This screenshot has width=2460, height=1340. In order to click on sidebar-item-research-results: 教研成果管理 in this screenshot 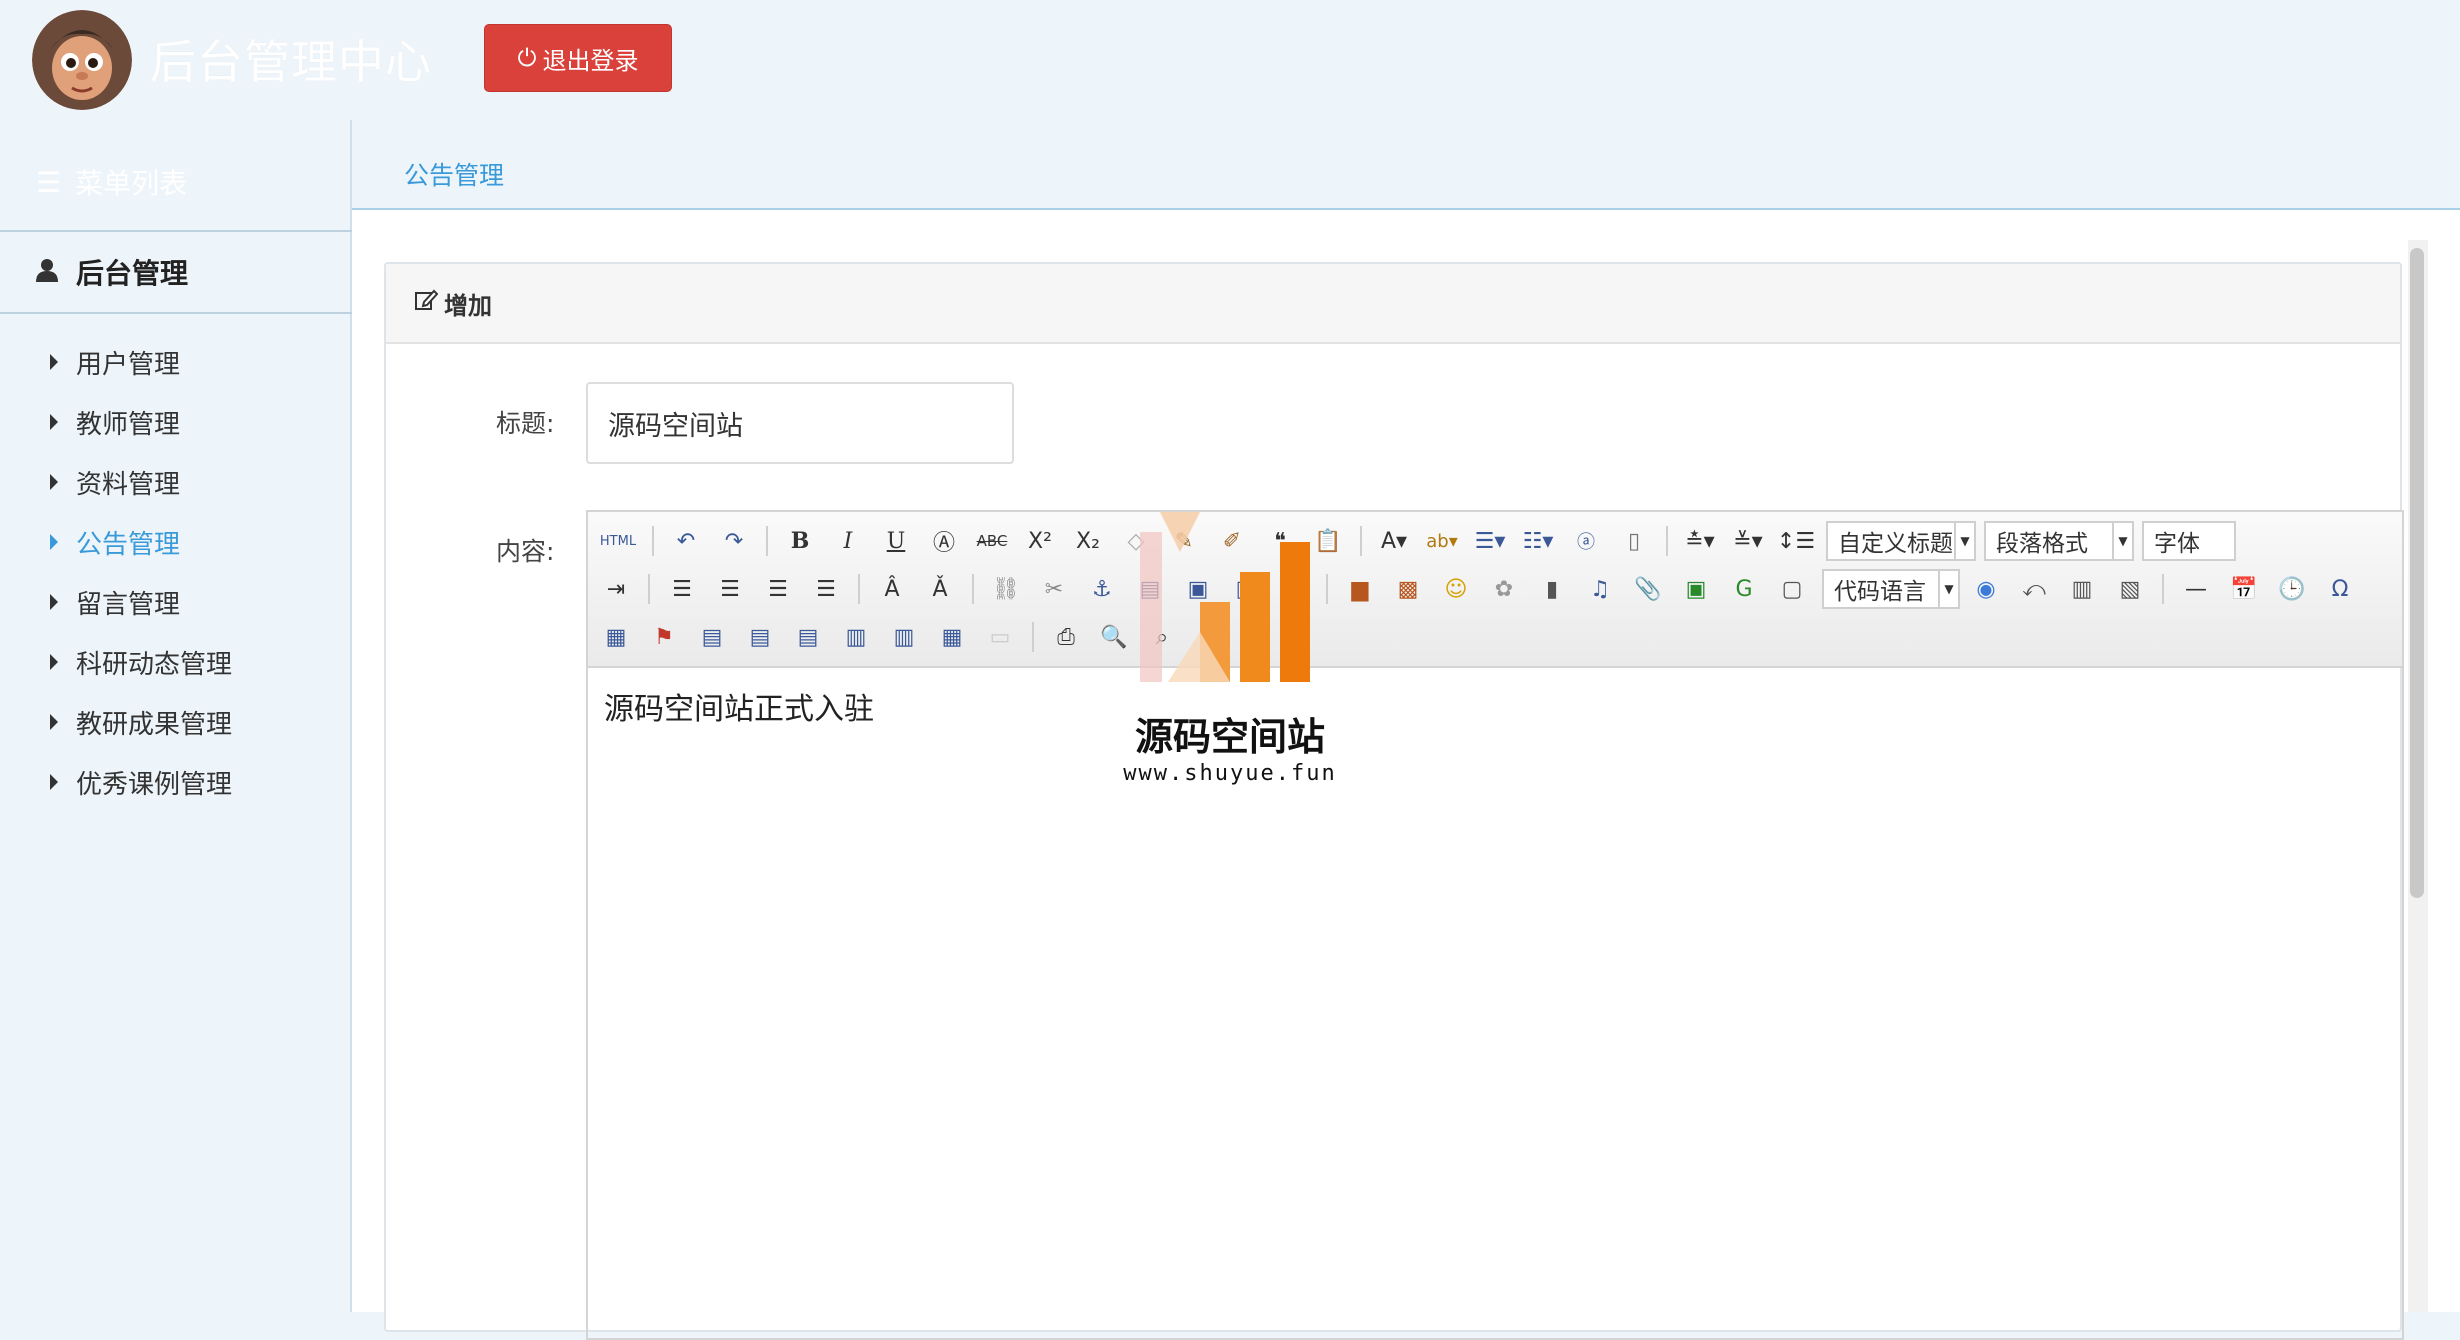, I will do `click(176, 722)`.